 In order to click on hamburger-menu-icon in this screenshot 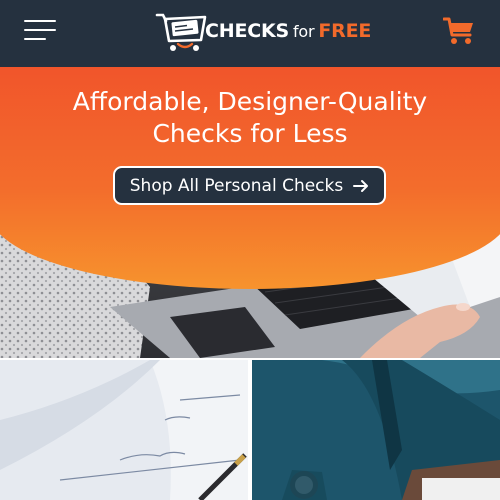, I will do `click(40, 31)`.